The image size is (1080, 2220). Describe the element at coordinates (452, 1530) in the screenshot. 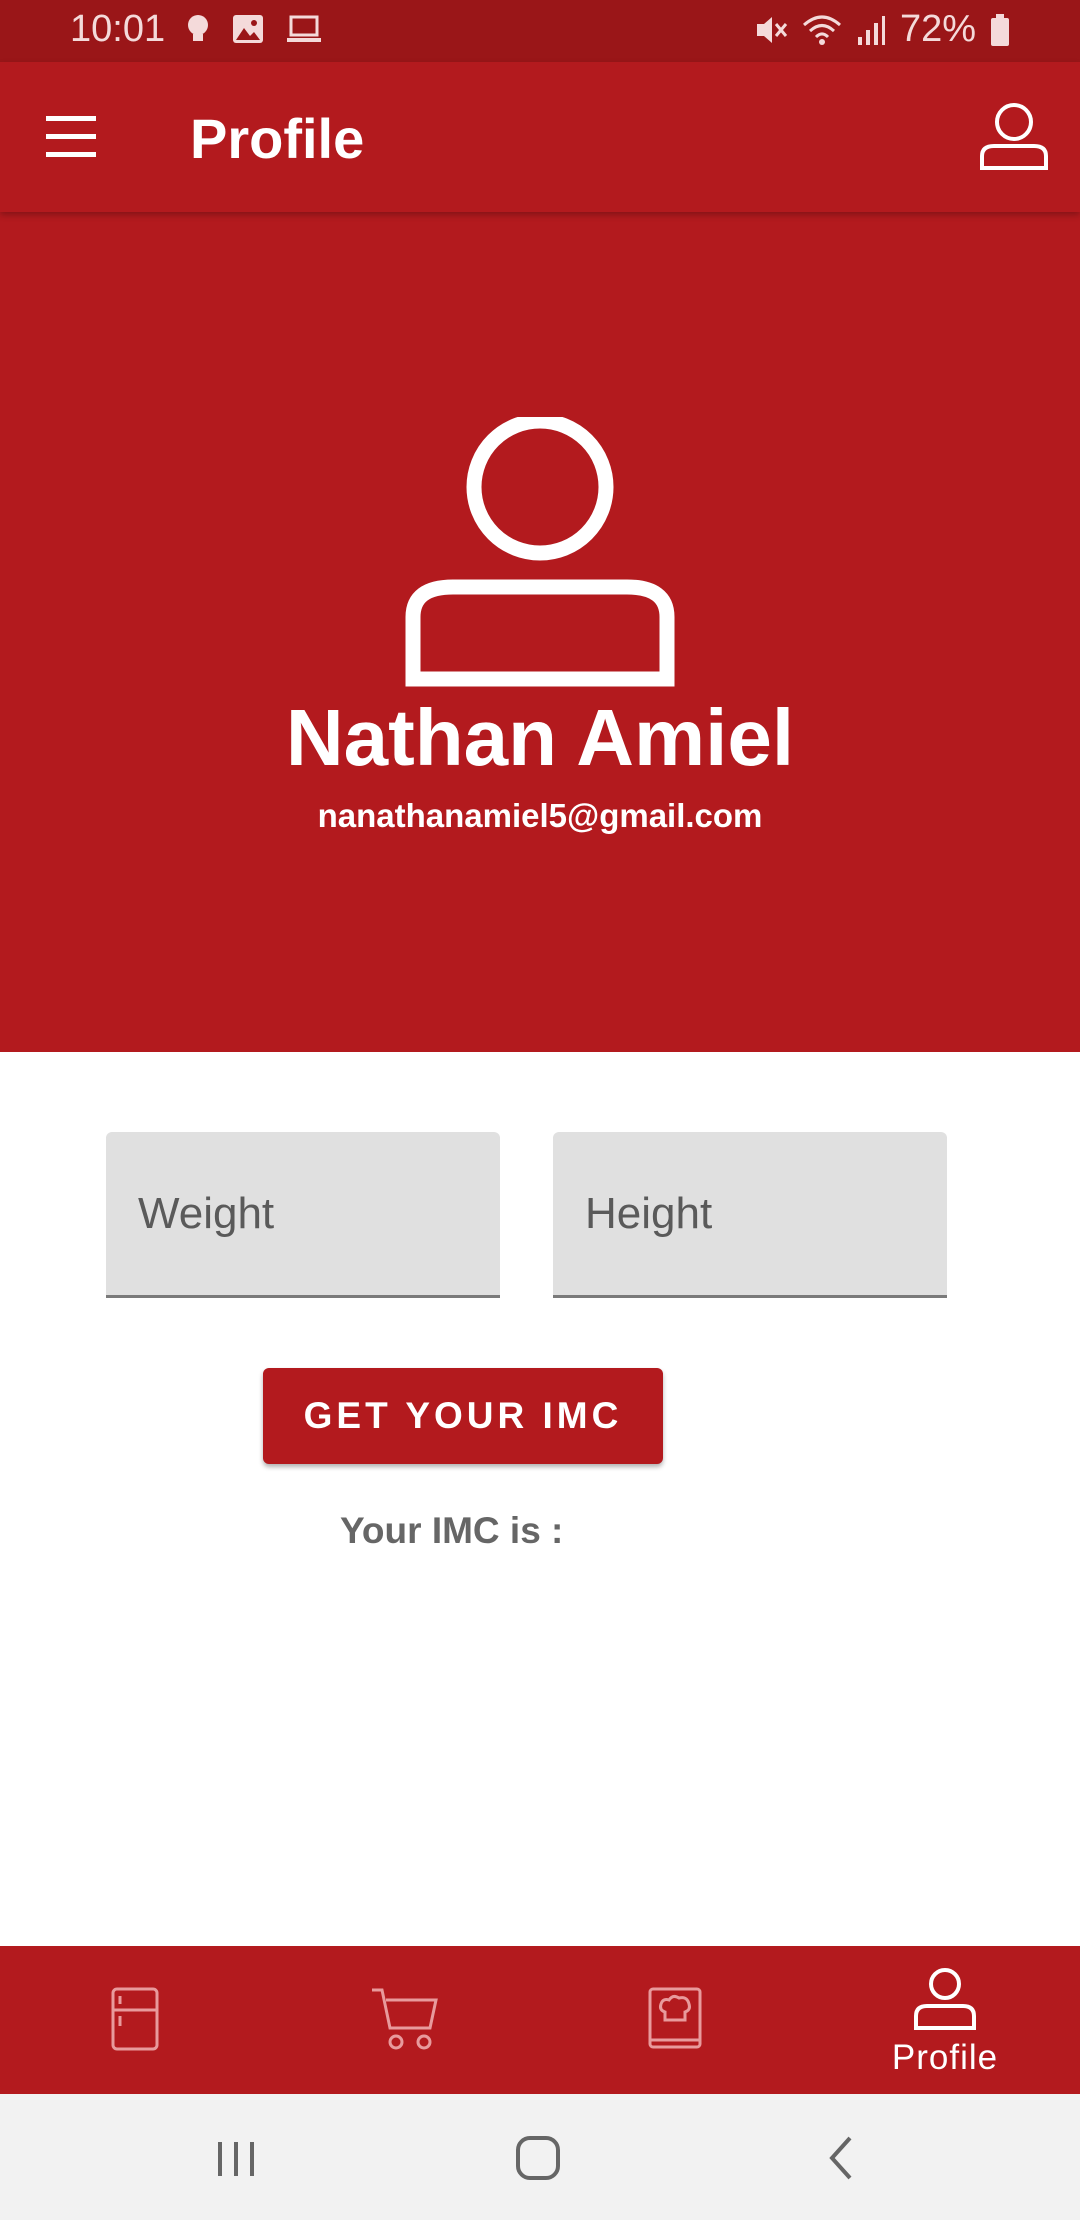

I see `imc-result-label: Your IMC is :` at that location.